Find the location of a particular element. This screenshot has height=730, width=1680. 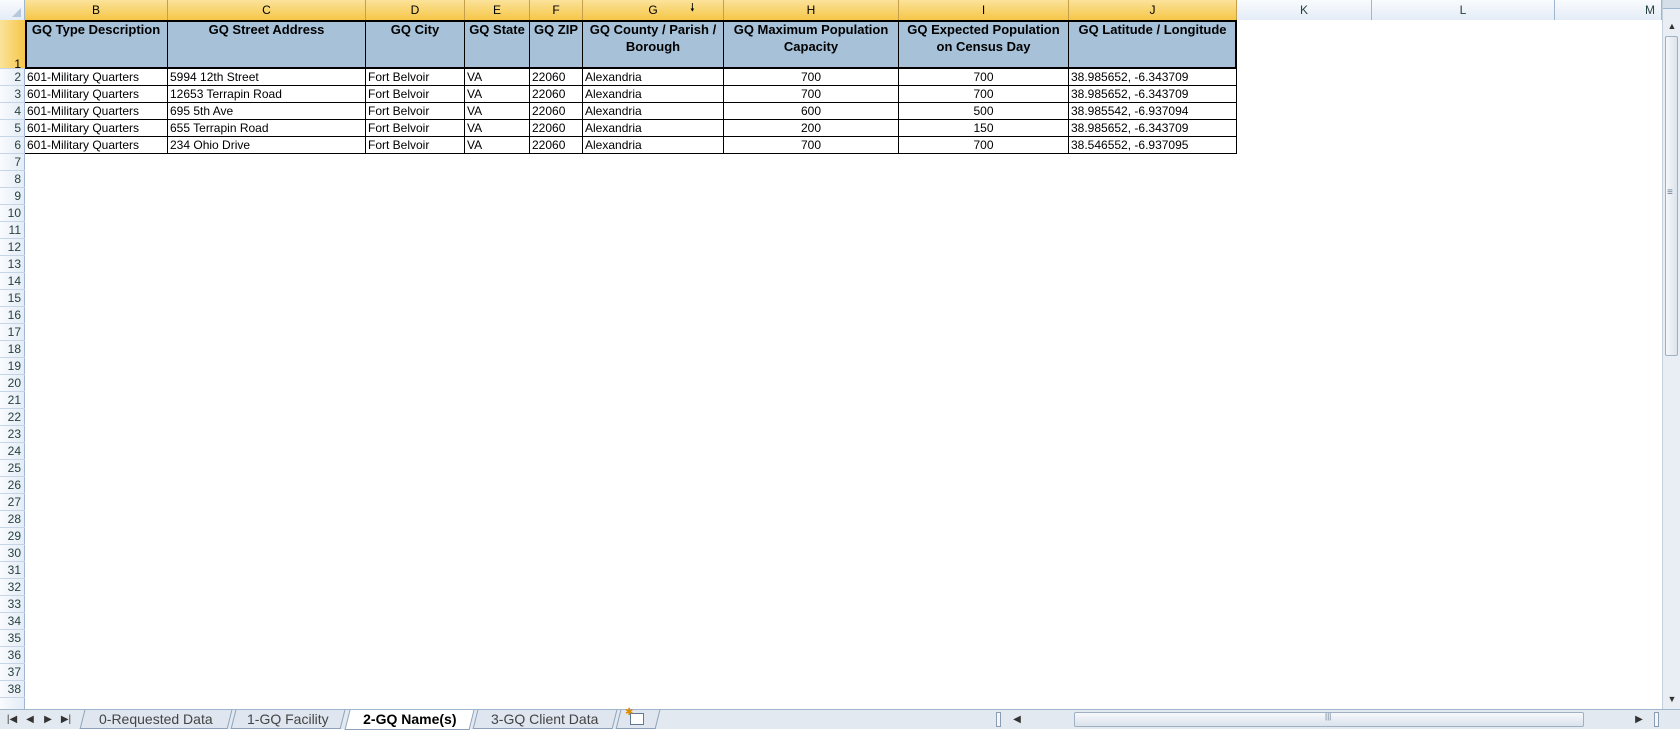

column-header-g: G is located at coordinates (653, 10).